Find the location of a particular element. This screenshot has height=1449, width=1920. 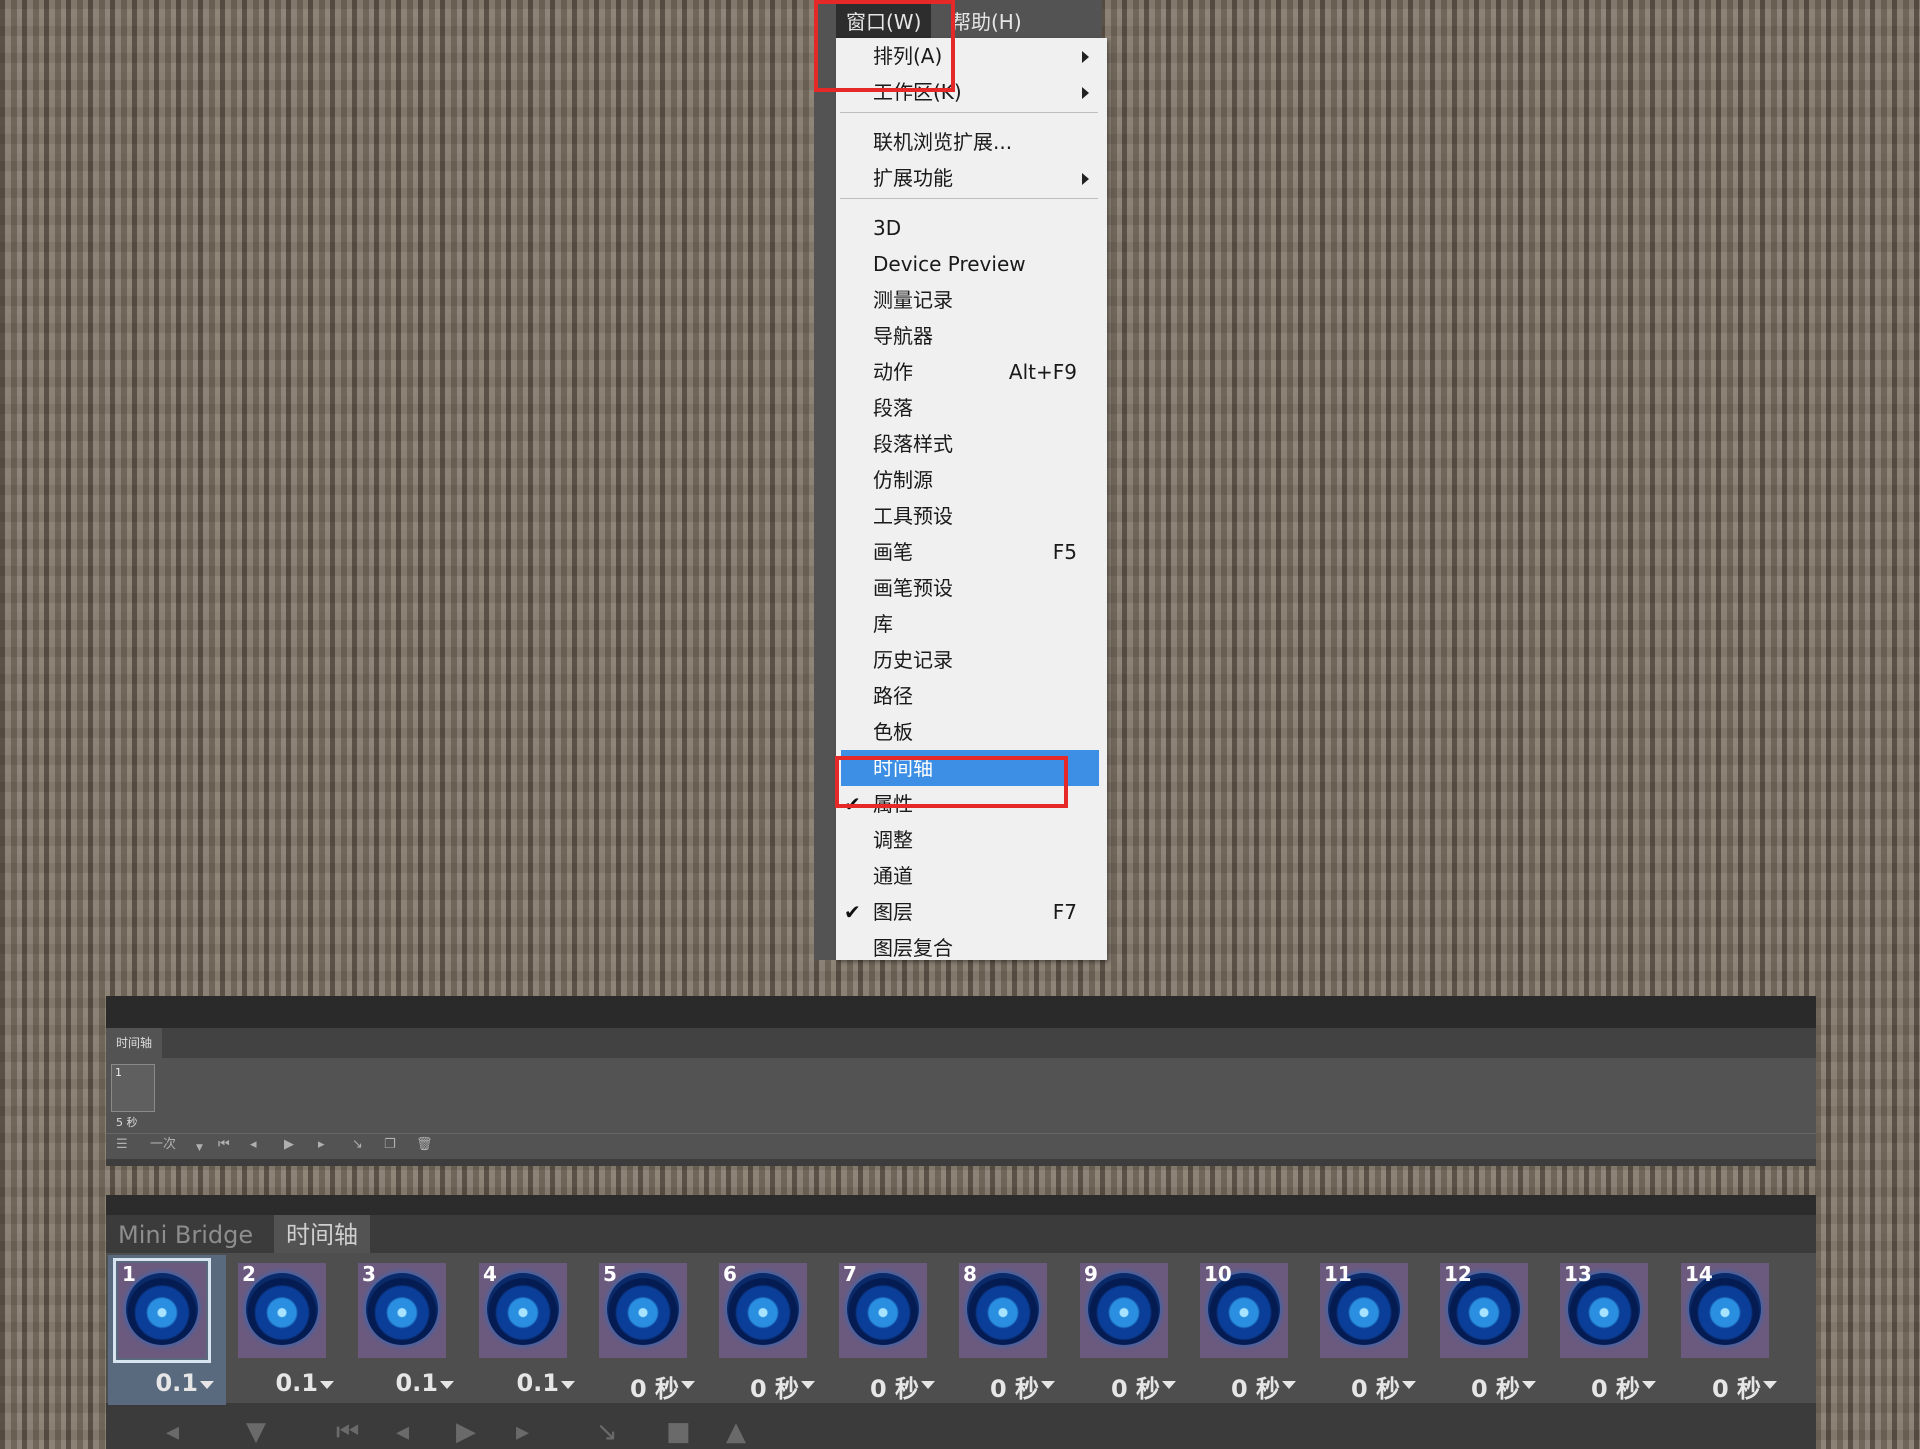

menu-item-8: 动作 Alt+F9 is located at coordinates (971, 372).